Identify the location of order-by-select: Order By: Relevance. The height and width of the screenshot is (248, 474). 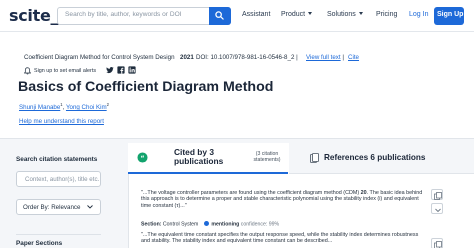
(58, 207).